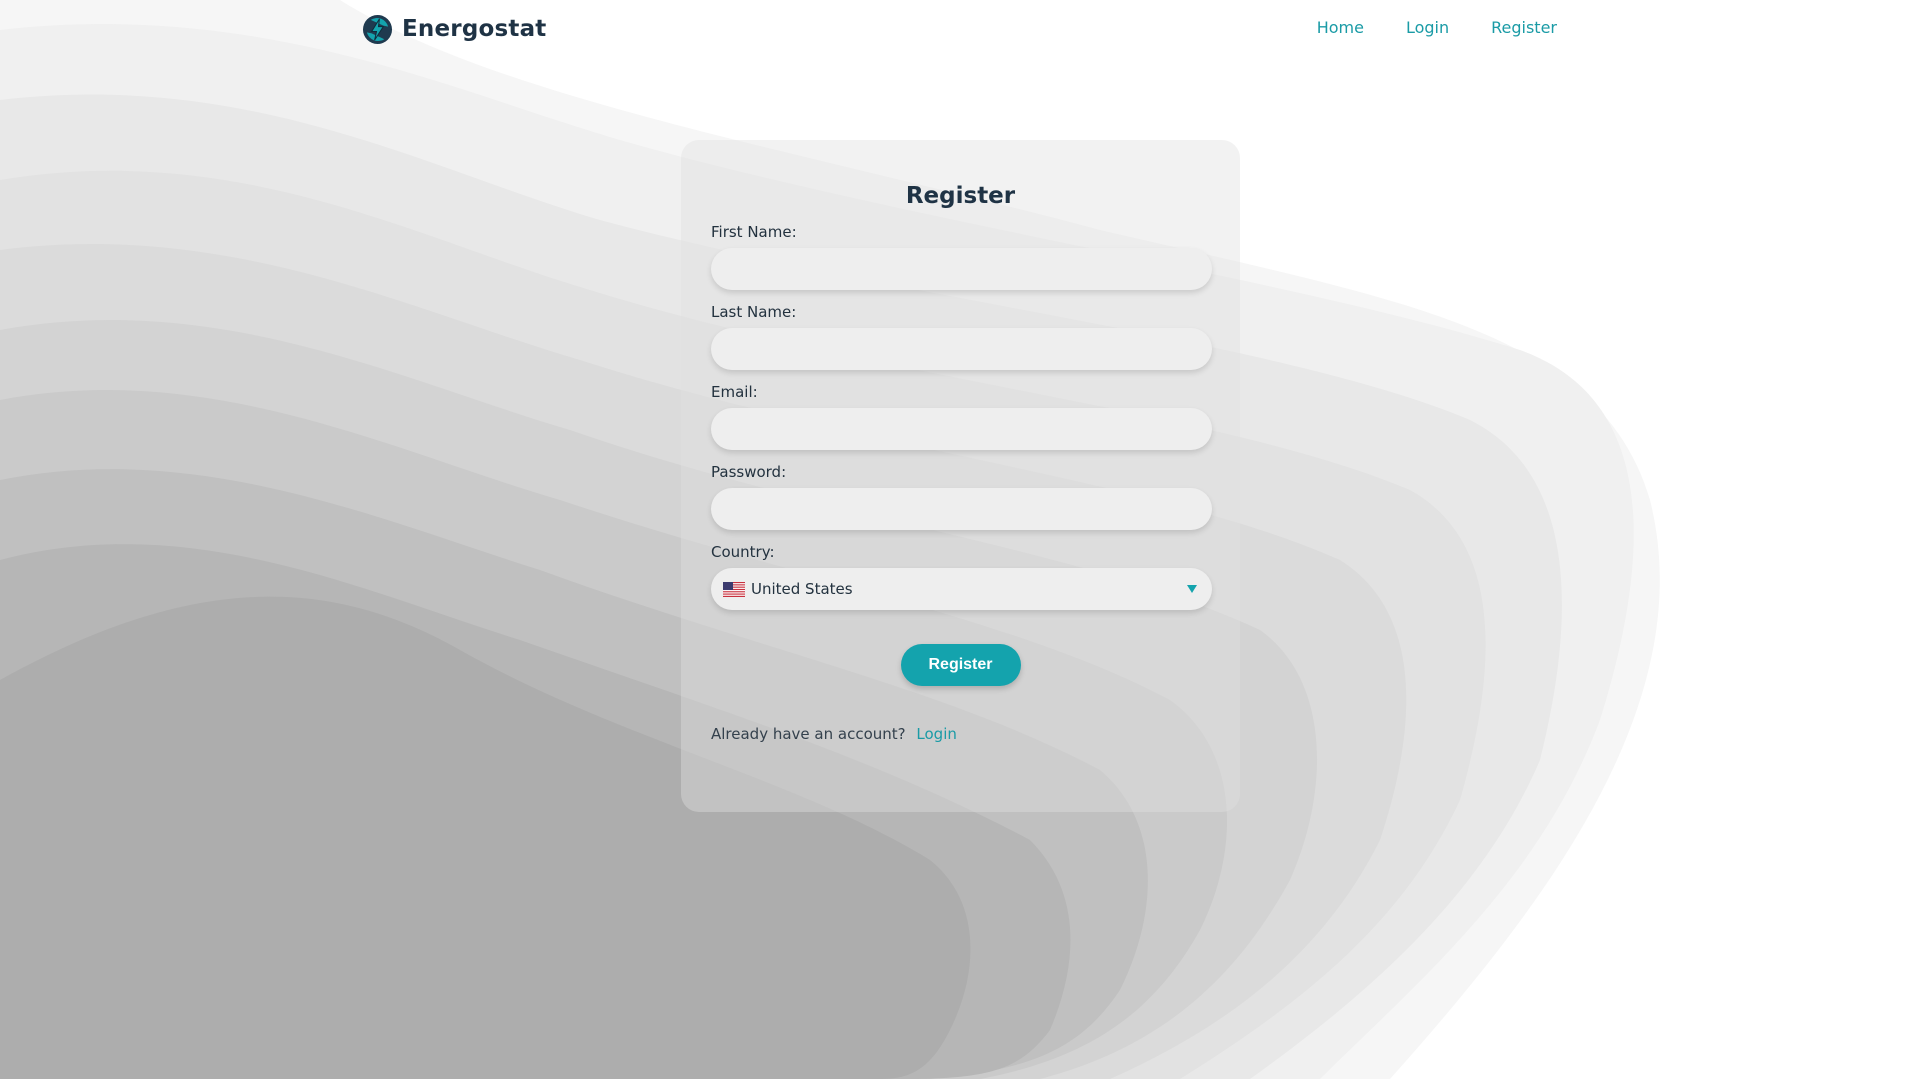  What do you see at coordinates (754, 232) in the screenshot?
I see `first-name-label: First Name:` at bounding box center [754, 232].